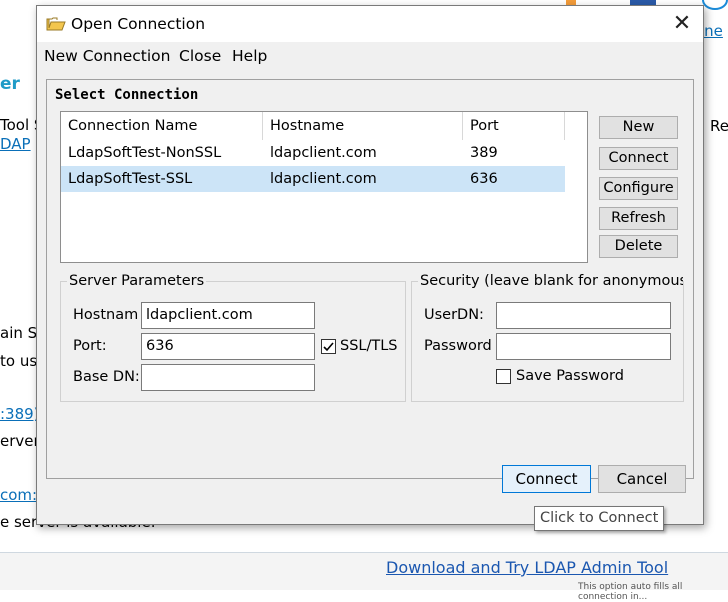 The image size is (728, 602). Describe the element at coordinates (370, 24) in the screenshot. I see `title-bar: Open Connection ✕` at that location.